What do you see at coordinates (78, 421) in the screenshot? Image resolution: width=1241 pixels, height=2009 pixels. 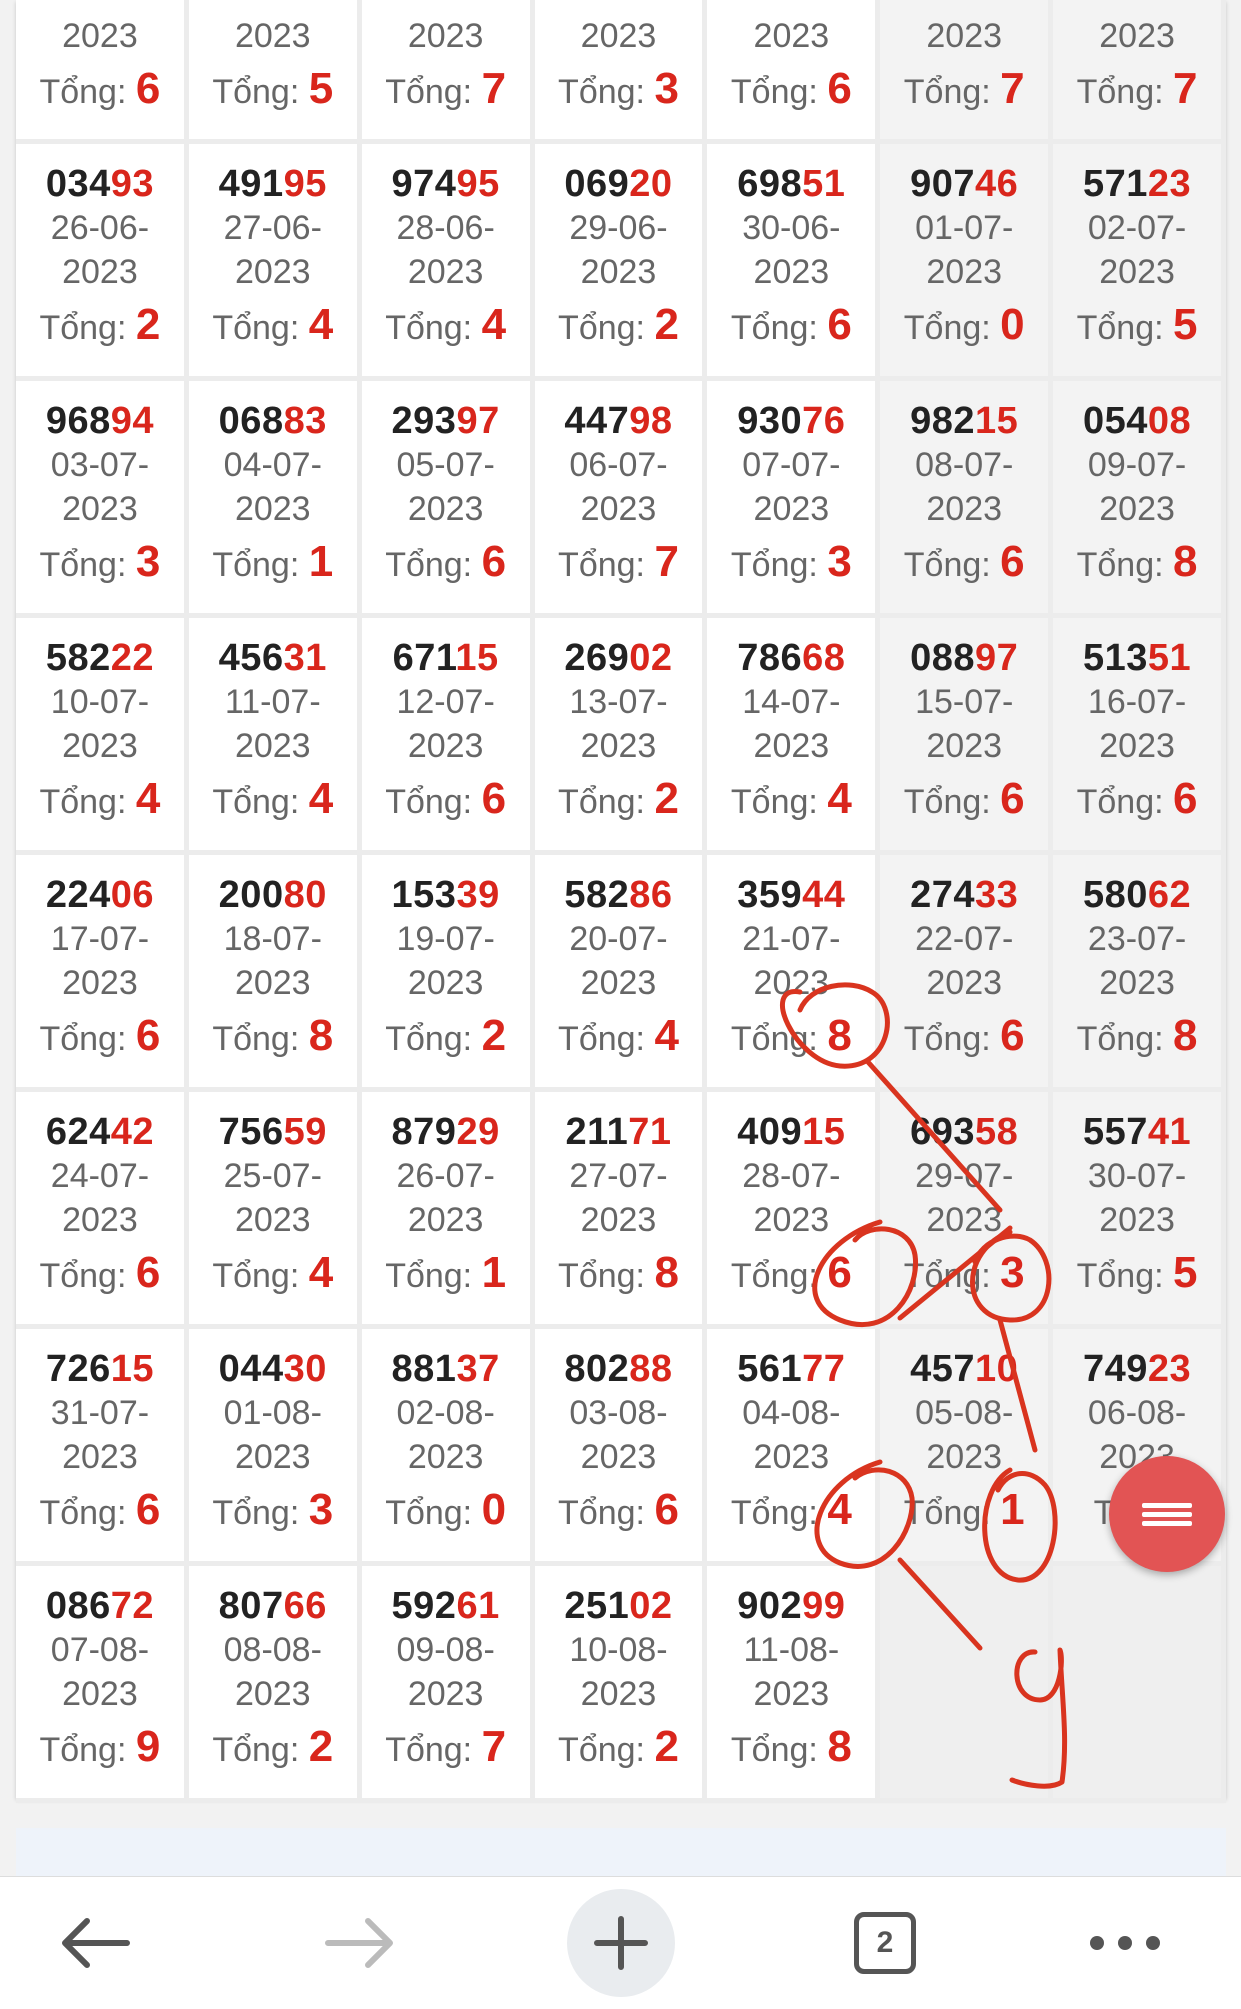 I see `number-head: 968` at bounding box center [78, 421].